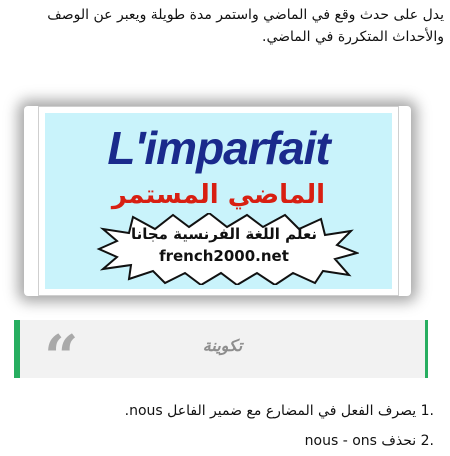  Describe the element at coordinates (224, 256) in the screenshot. I see `banner-site: french2000.net` at that location.